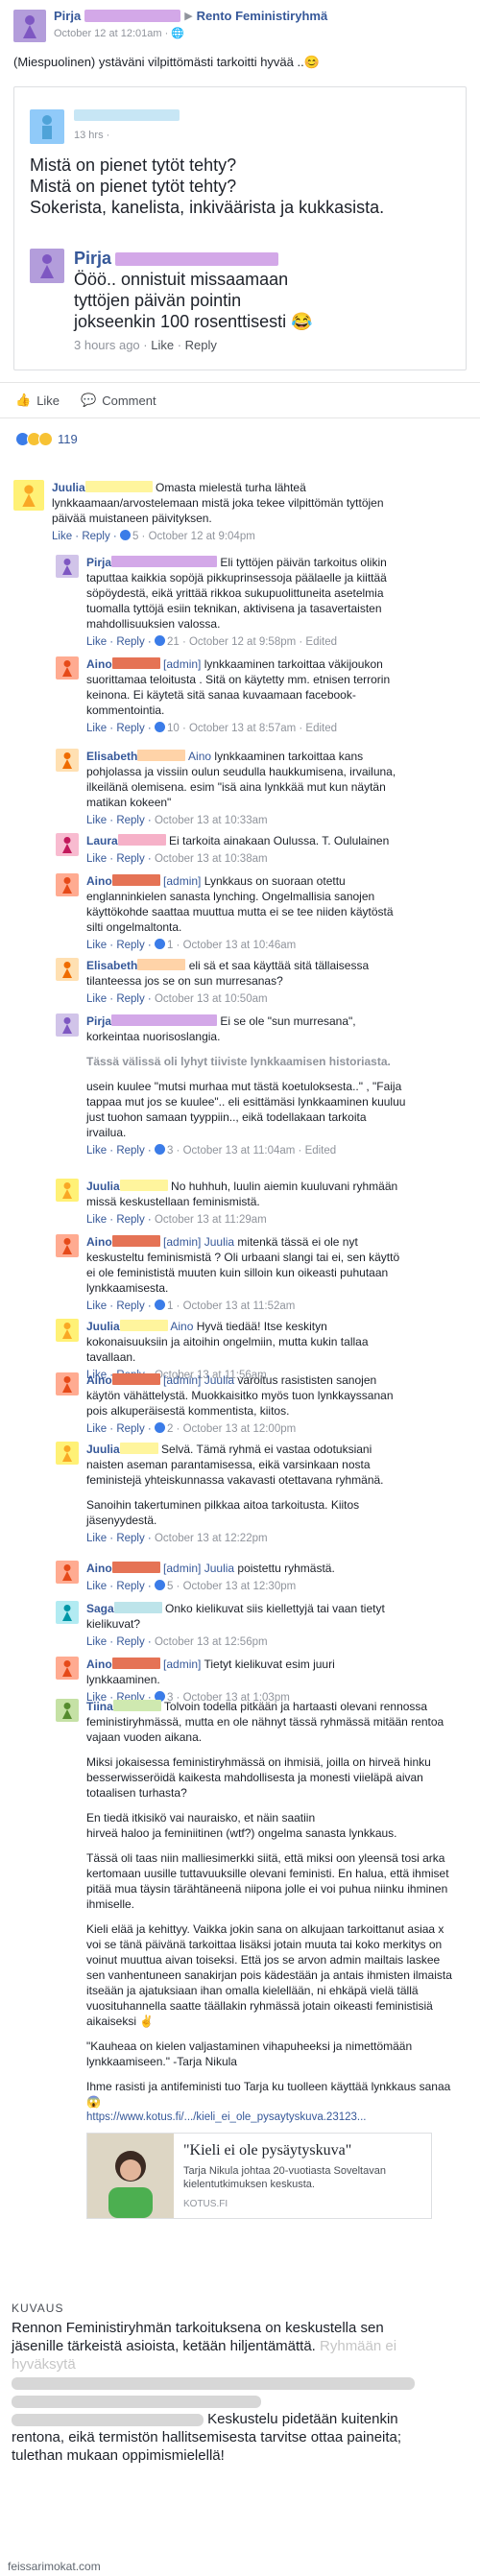 The height and width of the screenshot is (2576, 480). What do you see at coordinates (198, 536) in the screenshot?
I see `comment-time: · October 12 at 9:04pm` at bounding box center [198, 536].